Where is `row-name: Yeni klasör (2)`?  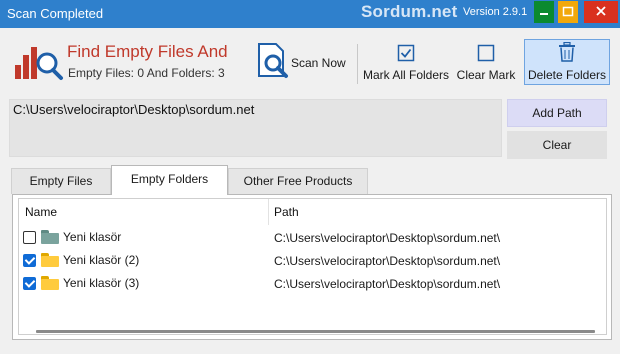 row-name: Yeni klasör (2) is located at coordinates (101, 260).